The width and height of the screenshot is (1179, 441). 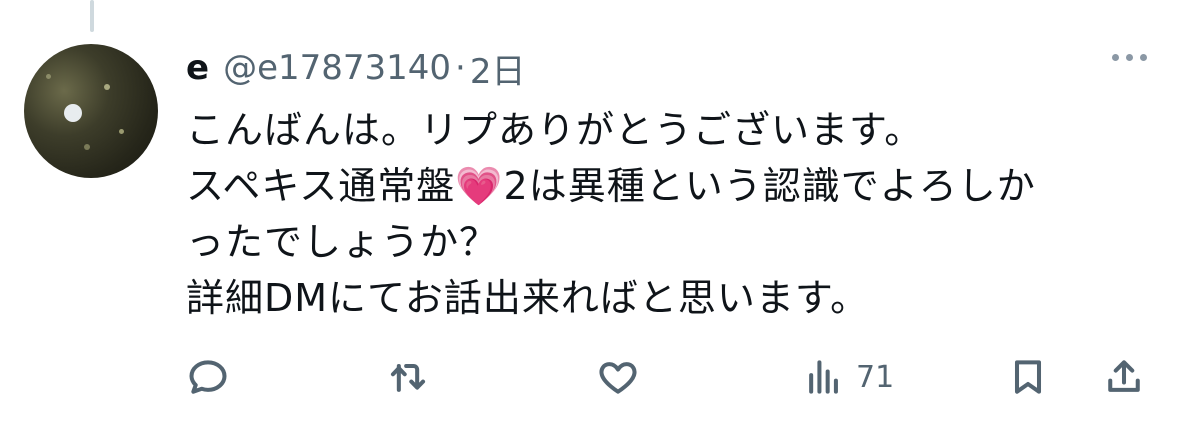 What do you see at coordinates (342, 242) in the screenshot?
I see `body-line: ったでしょうか？` at bounding box center [342, 242].